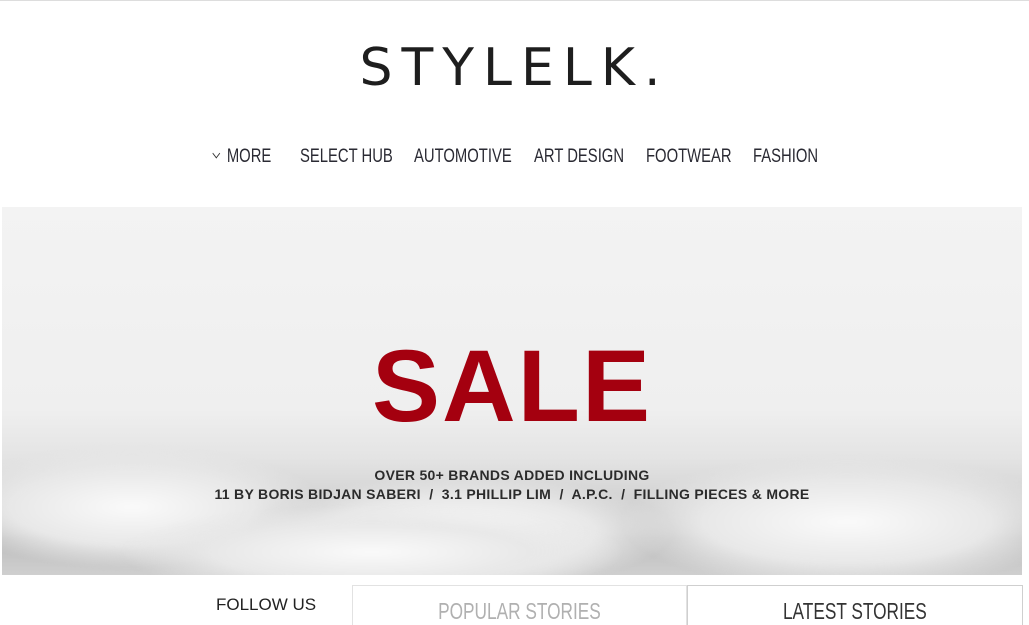  What do you see at coordinates (514, 0) in the screenshot?
I see `top-border` at bounding box center [514, 0].